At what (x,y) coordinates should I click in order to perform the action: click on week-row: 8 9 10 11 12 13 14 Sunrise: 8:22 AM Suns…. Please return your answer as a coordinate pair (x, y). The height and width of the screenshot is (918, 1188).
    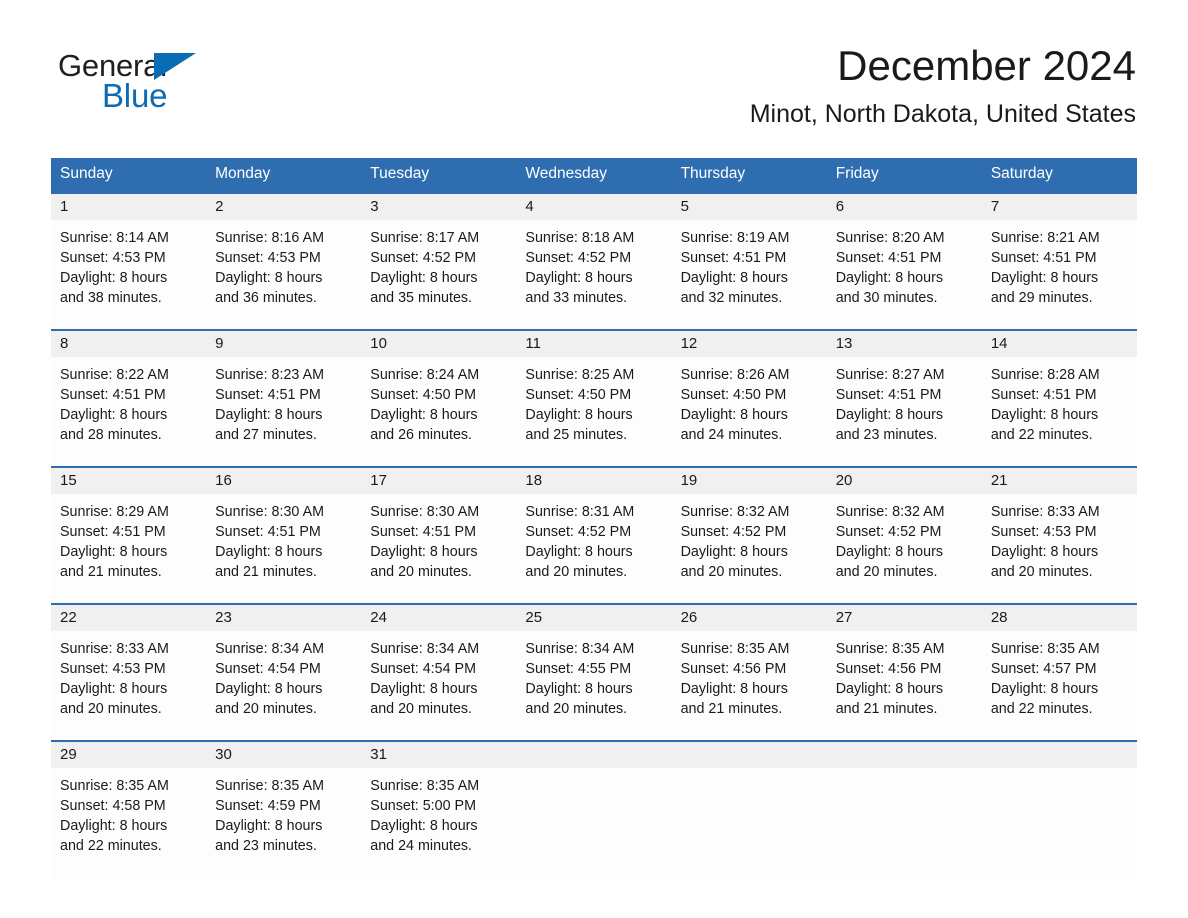
    Looking at the image, I should click on (594, 397).